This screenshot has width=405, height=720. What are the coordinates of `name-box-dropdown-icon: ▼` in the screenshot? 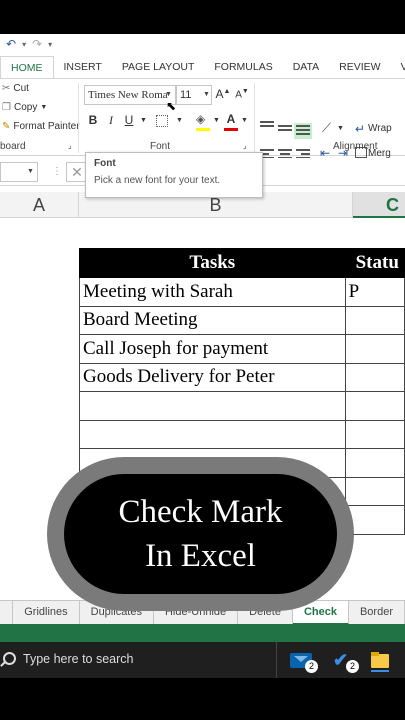 It's located at (30, 171).